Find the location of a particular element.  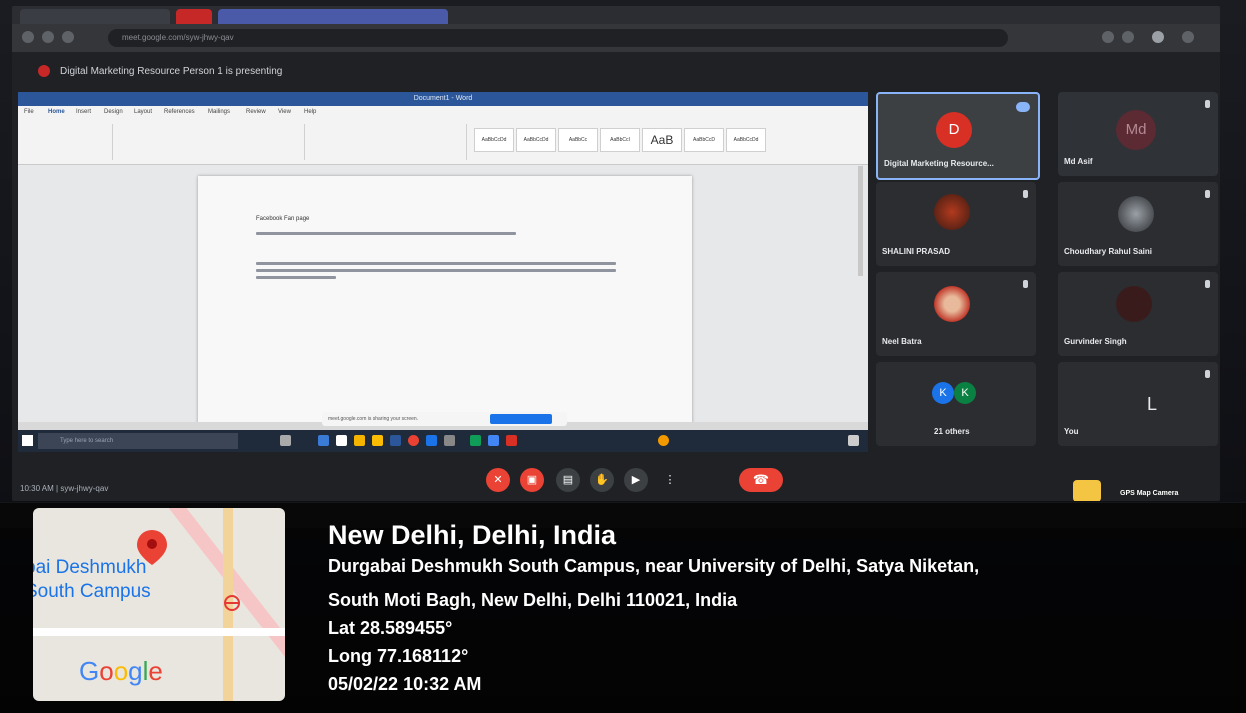

ribbon-tab: View is located at coordinates (284, 112).